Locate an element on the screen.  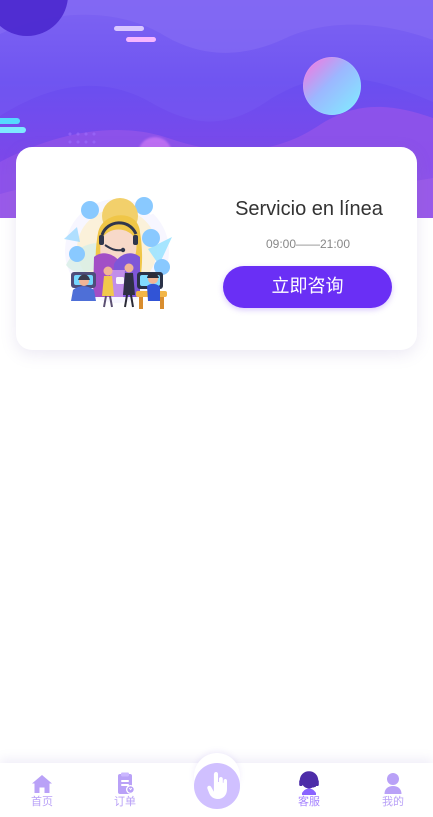
nav-label-orders: 订单 is located at coordinates (125, 801).